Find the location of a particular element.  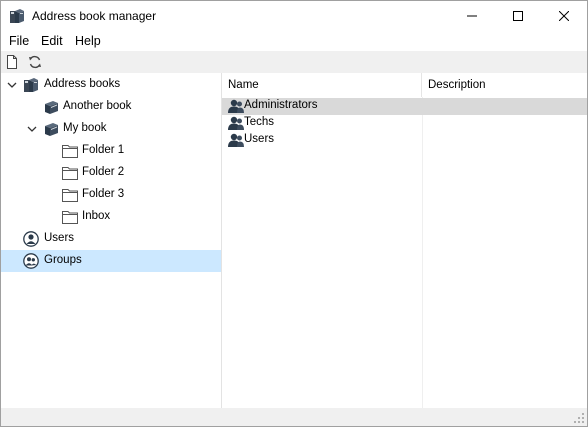

tree-item-label: Folder 2 is located at coordinates (103, 172).